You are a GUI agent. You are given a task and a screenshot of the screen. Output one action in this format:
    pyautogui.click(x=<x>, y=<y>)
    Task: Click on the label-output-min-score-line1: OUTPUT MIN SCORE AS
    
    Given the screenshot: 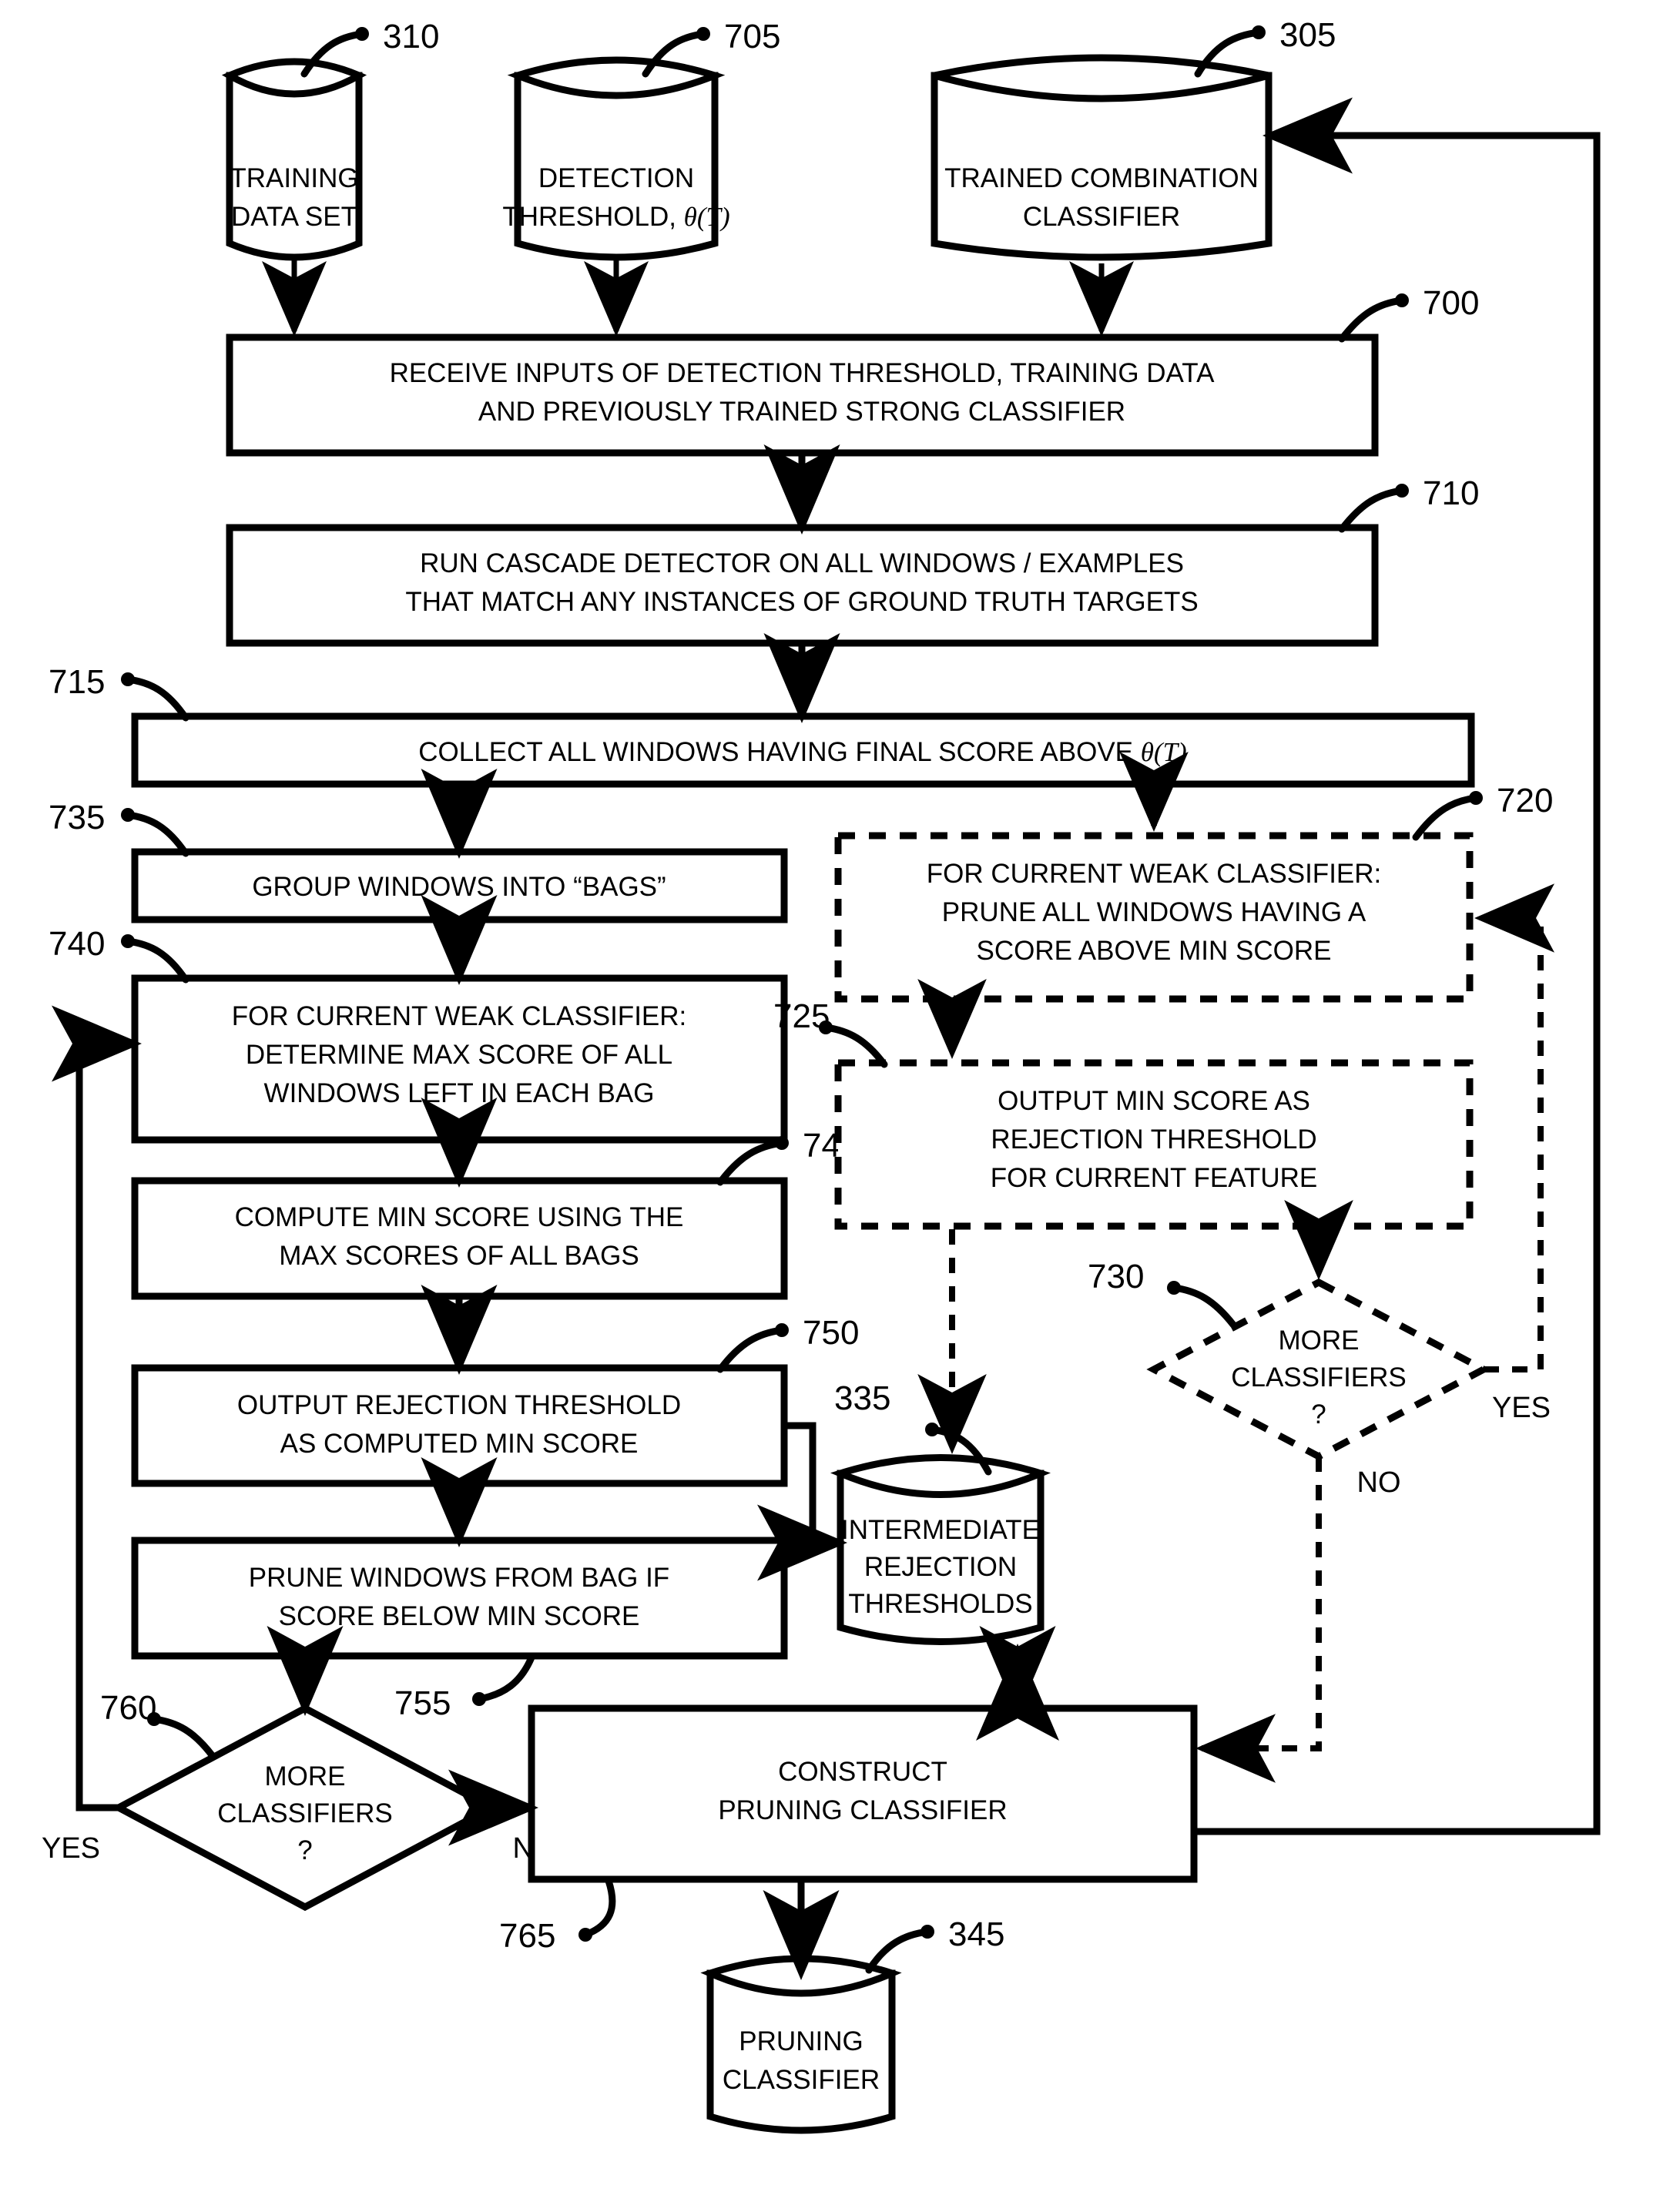 What is the action you would take?
    pyautogui.click(x=1154, y=1101)
    